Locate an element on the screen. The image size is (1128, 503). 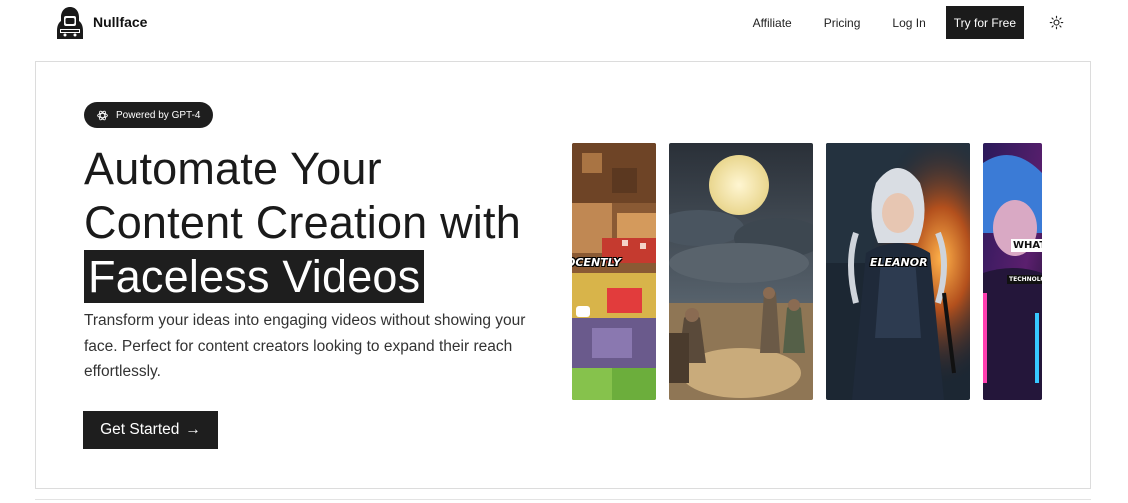
get-started-button: Get Started → is located at coordinates (150, 430).